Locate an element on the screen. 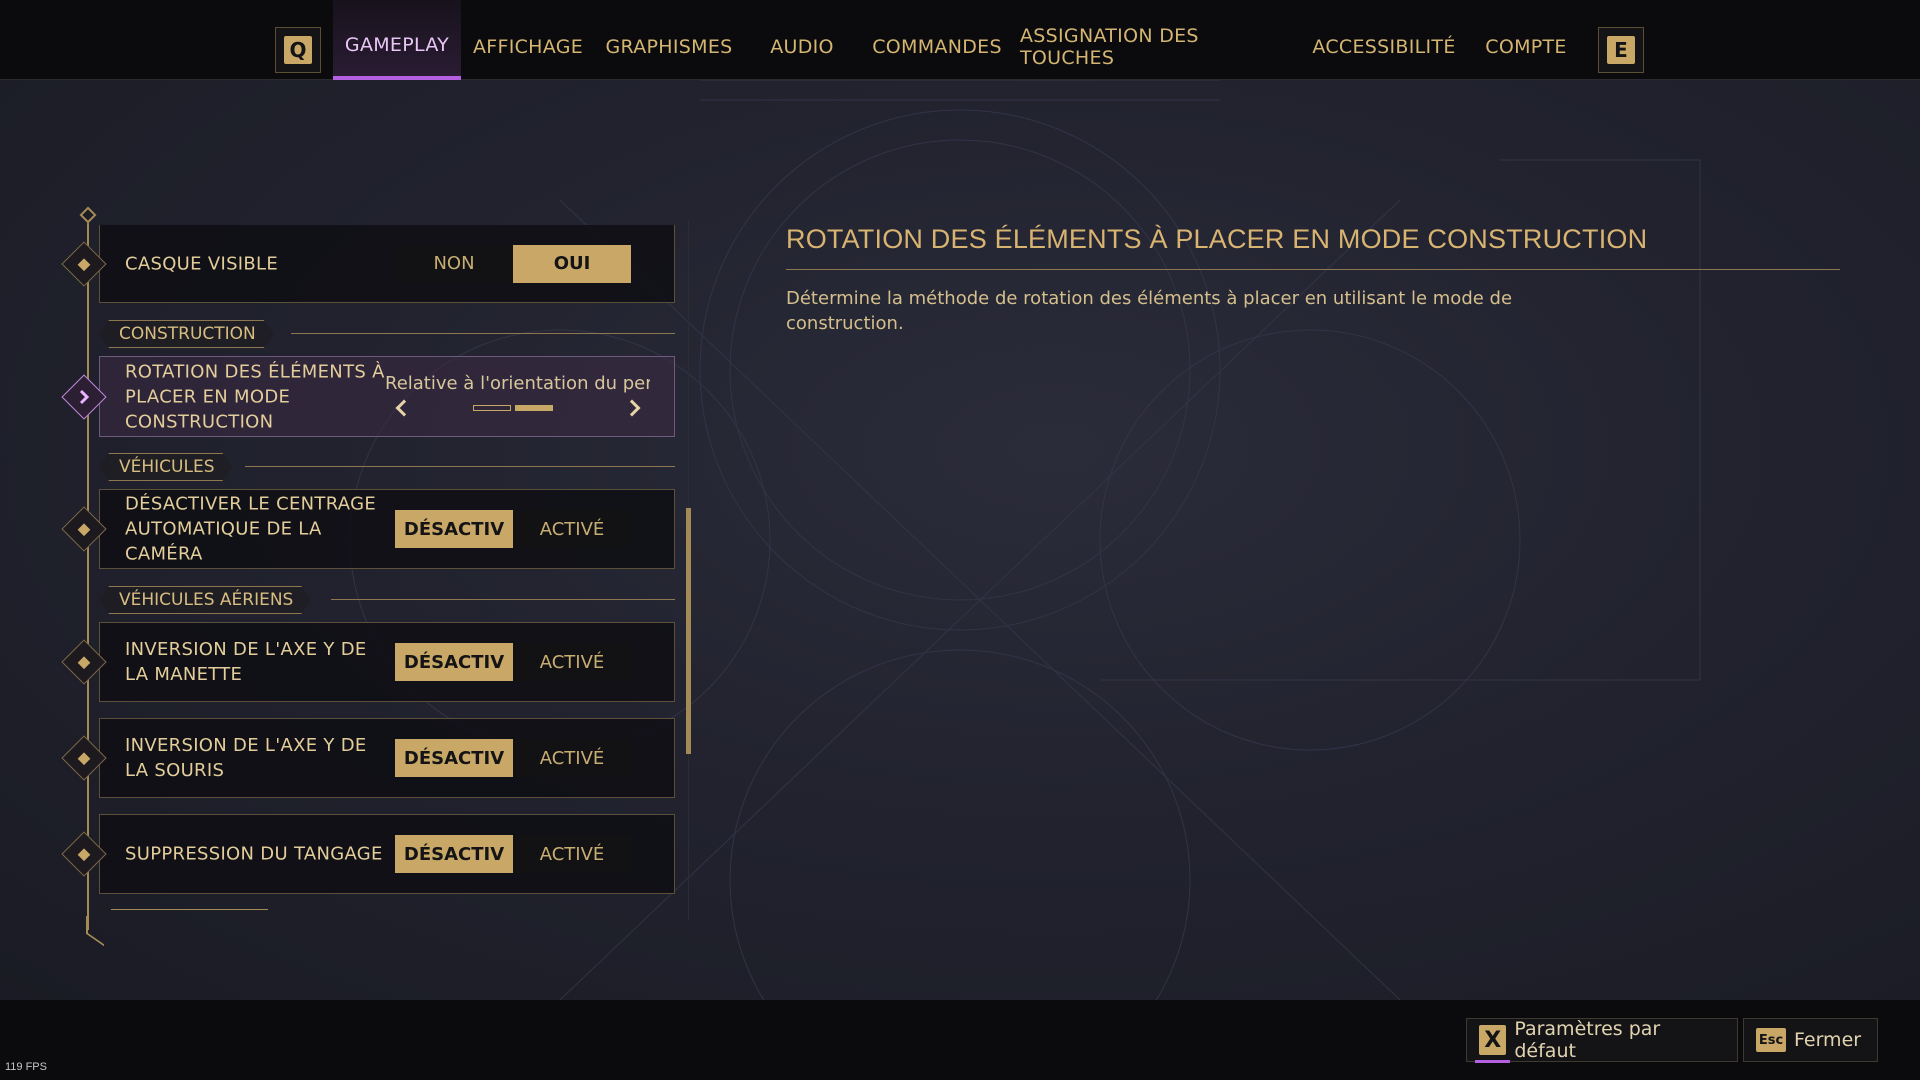  section-vehicules: VÉHICULES is located at coordinates (387, 467).